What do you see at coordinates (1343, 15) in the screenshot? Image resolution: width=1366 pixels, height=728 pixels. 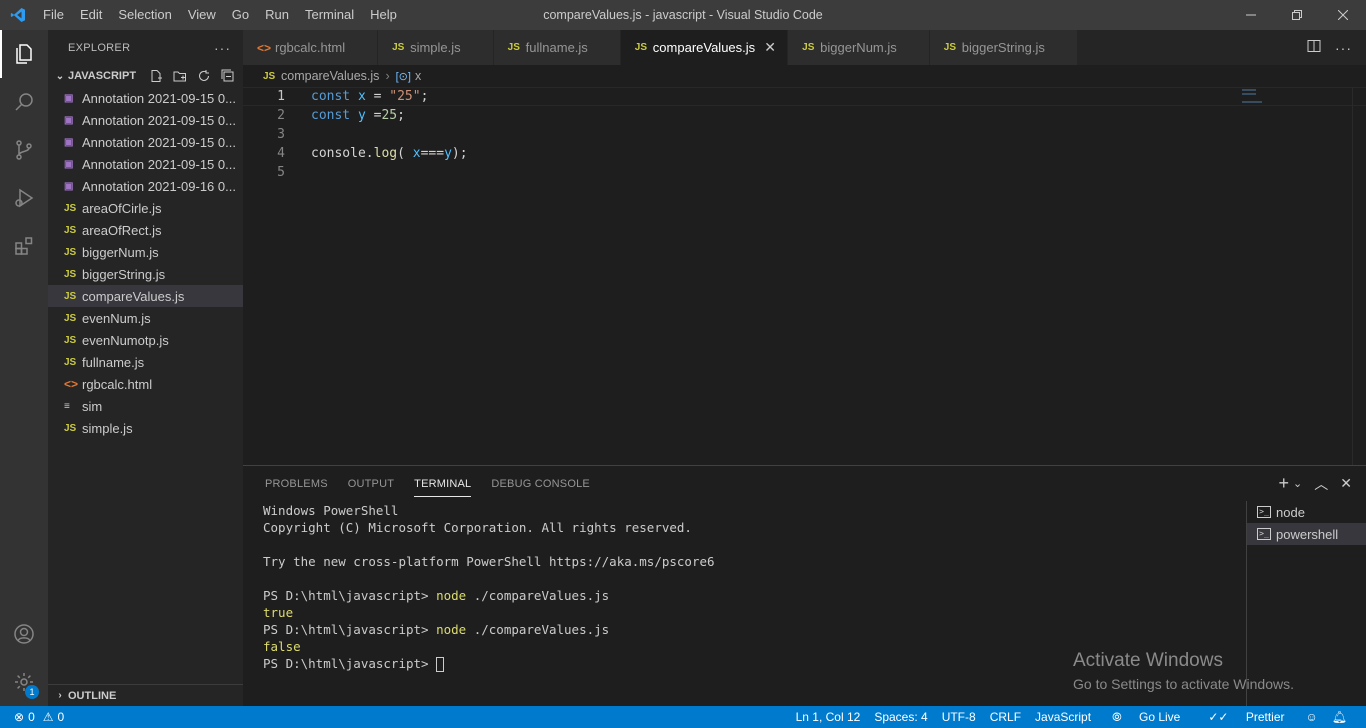 I see `close-window-button` at bounding box center [1343, 15].